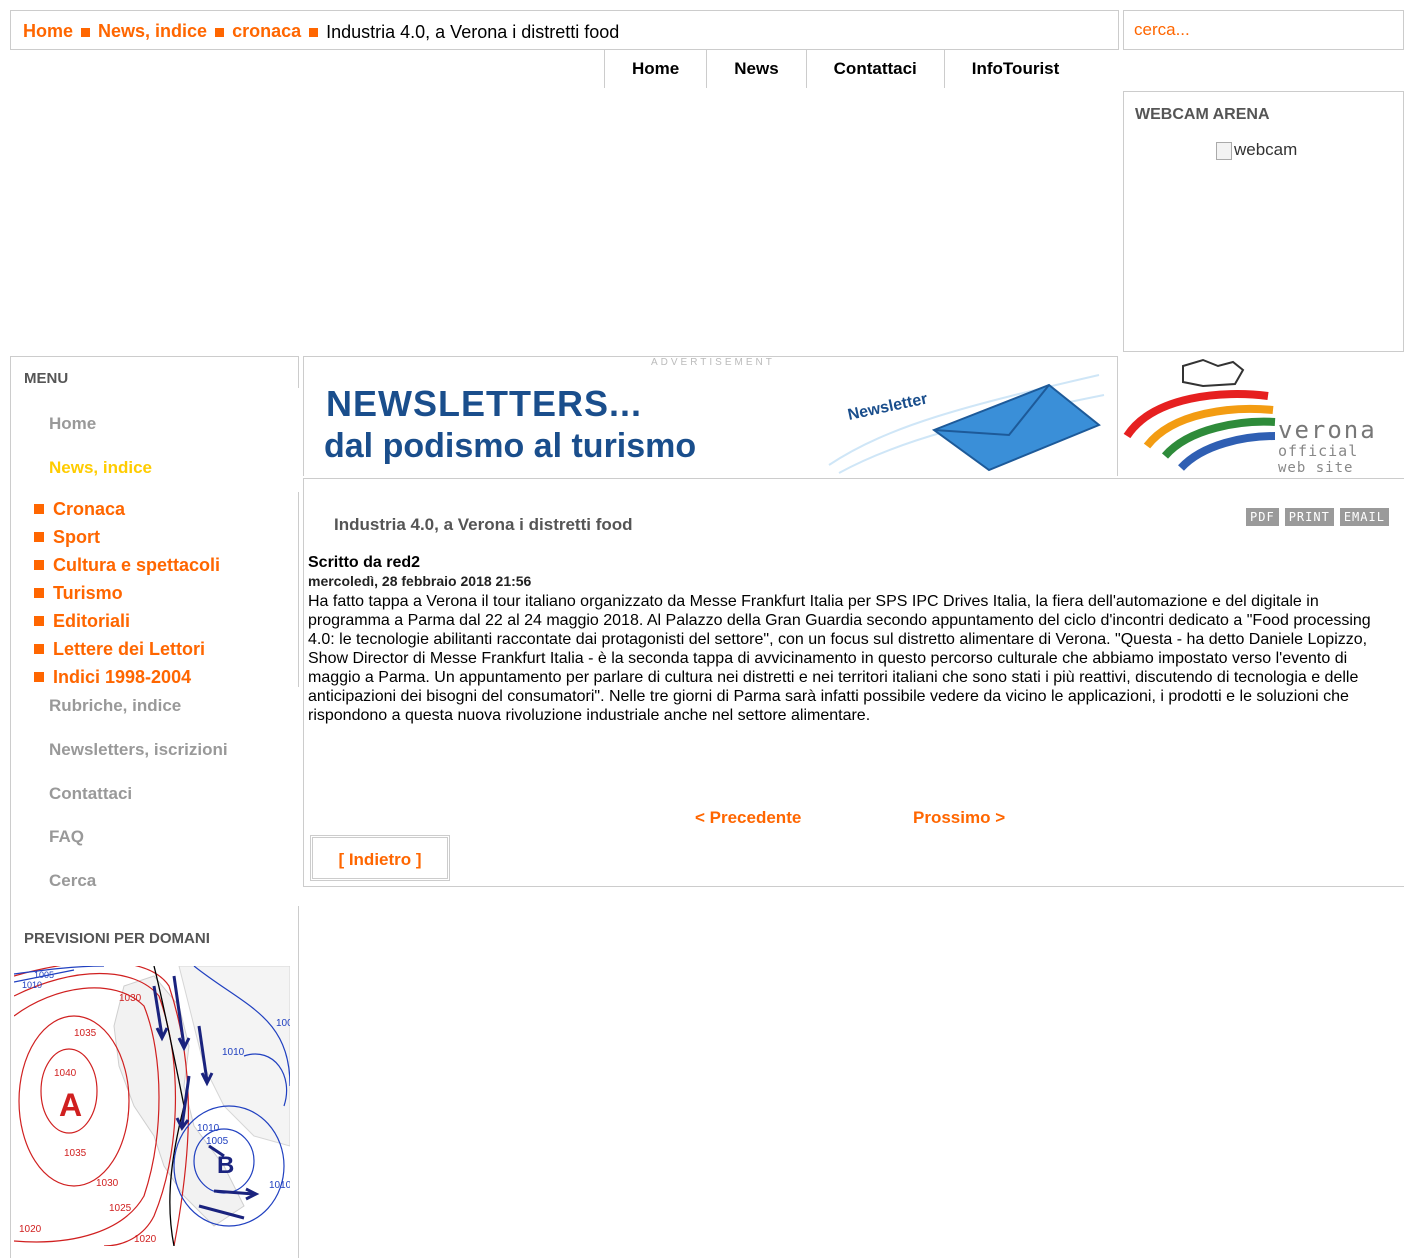 This screenshot has width=1404, height=1258. I want to click on menu-item-cerca: Cerca, so click(72, 881).